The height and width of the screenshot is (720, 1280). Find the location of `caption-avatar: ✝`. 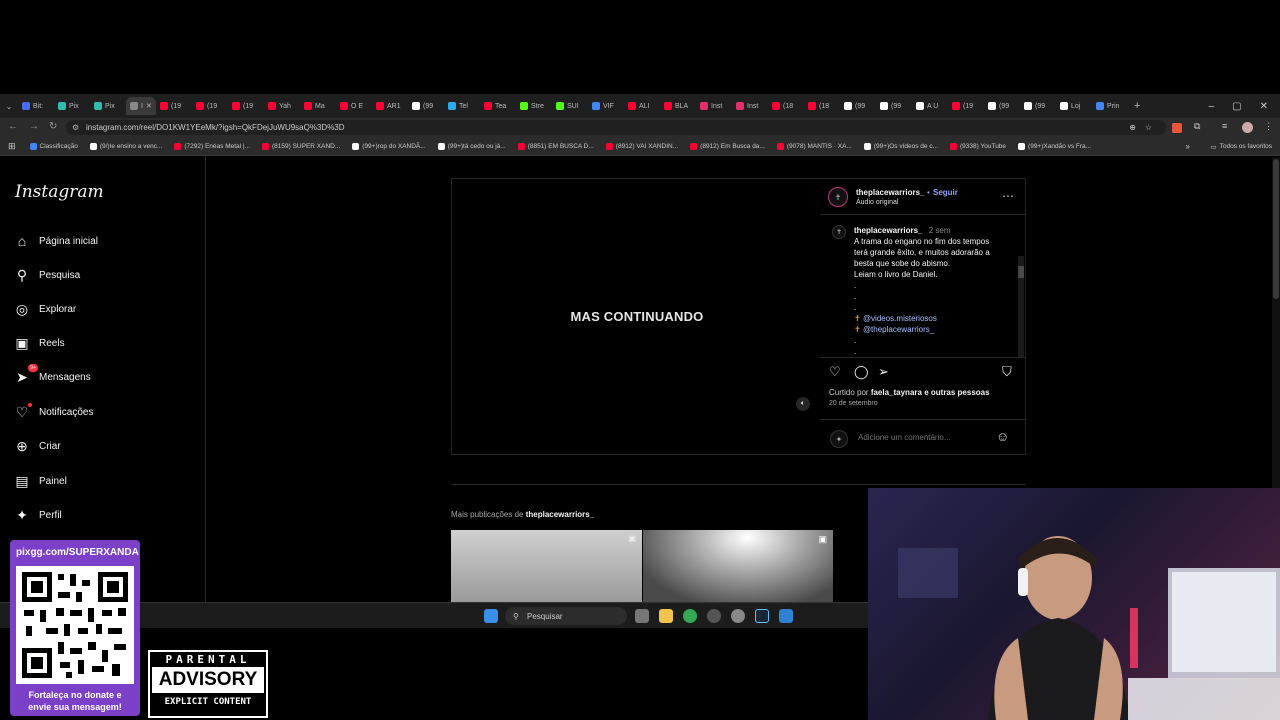

caption-avatar: ✝ is located at coordinates (839, 232).